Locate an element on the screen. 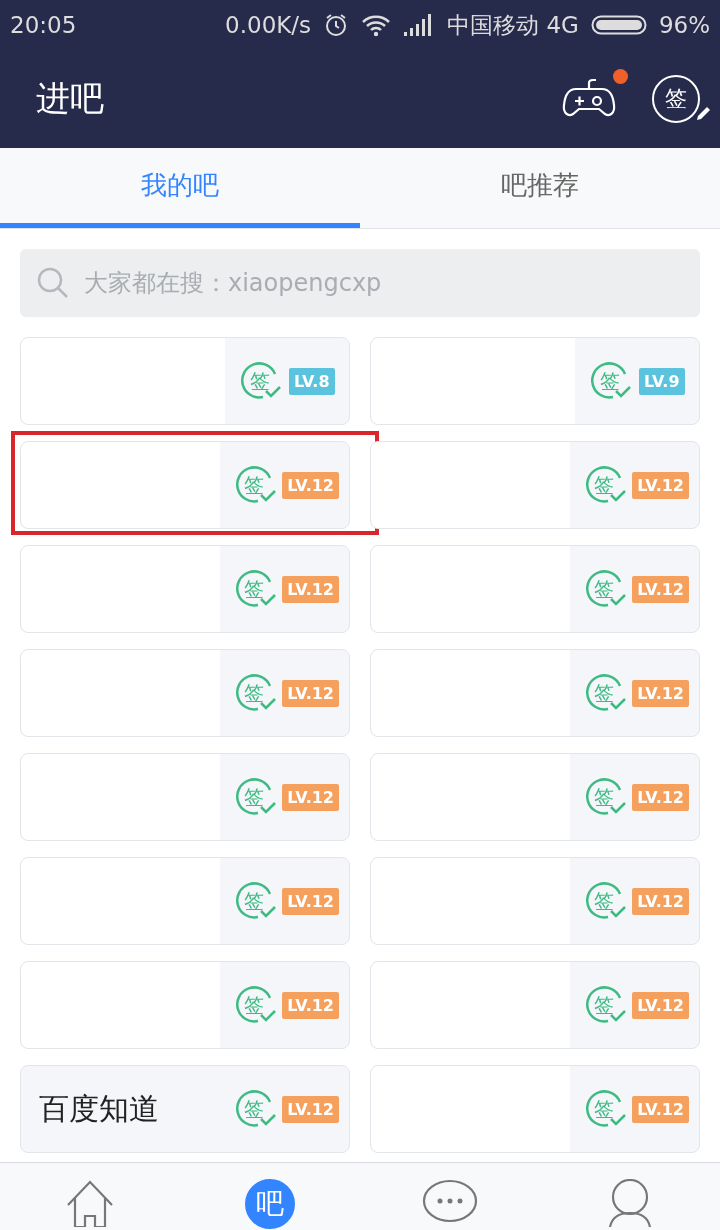  level-badge: LV.9 is located at coordinates (662, 381).